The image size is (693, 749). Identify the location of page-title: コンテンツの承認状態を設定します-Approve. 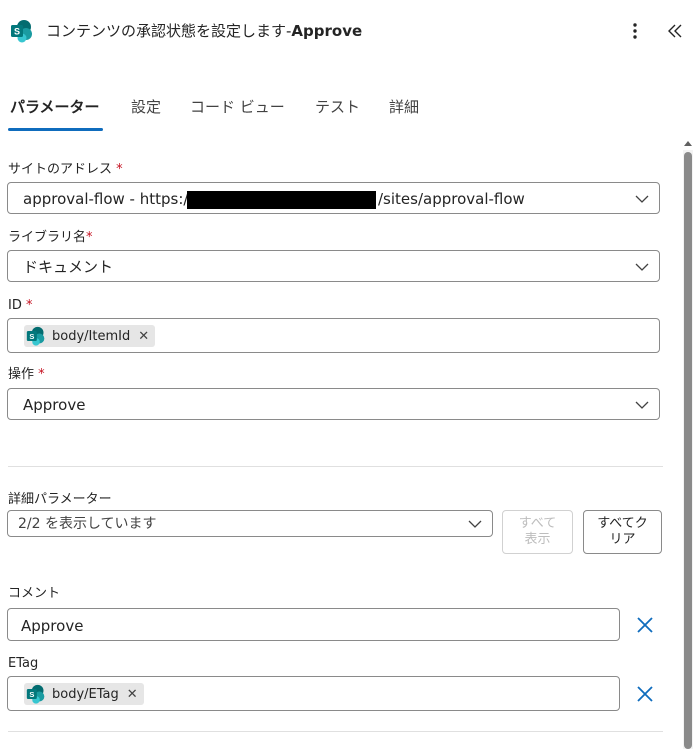
(204, 31).